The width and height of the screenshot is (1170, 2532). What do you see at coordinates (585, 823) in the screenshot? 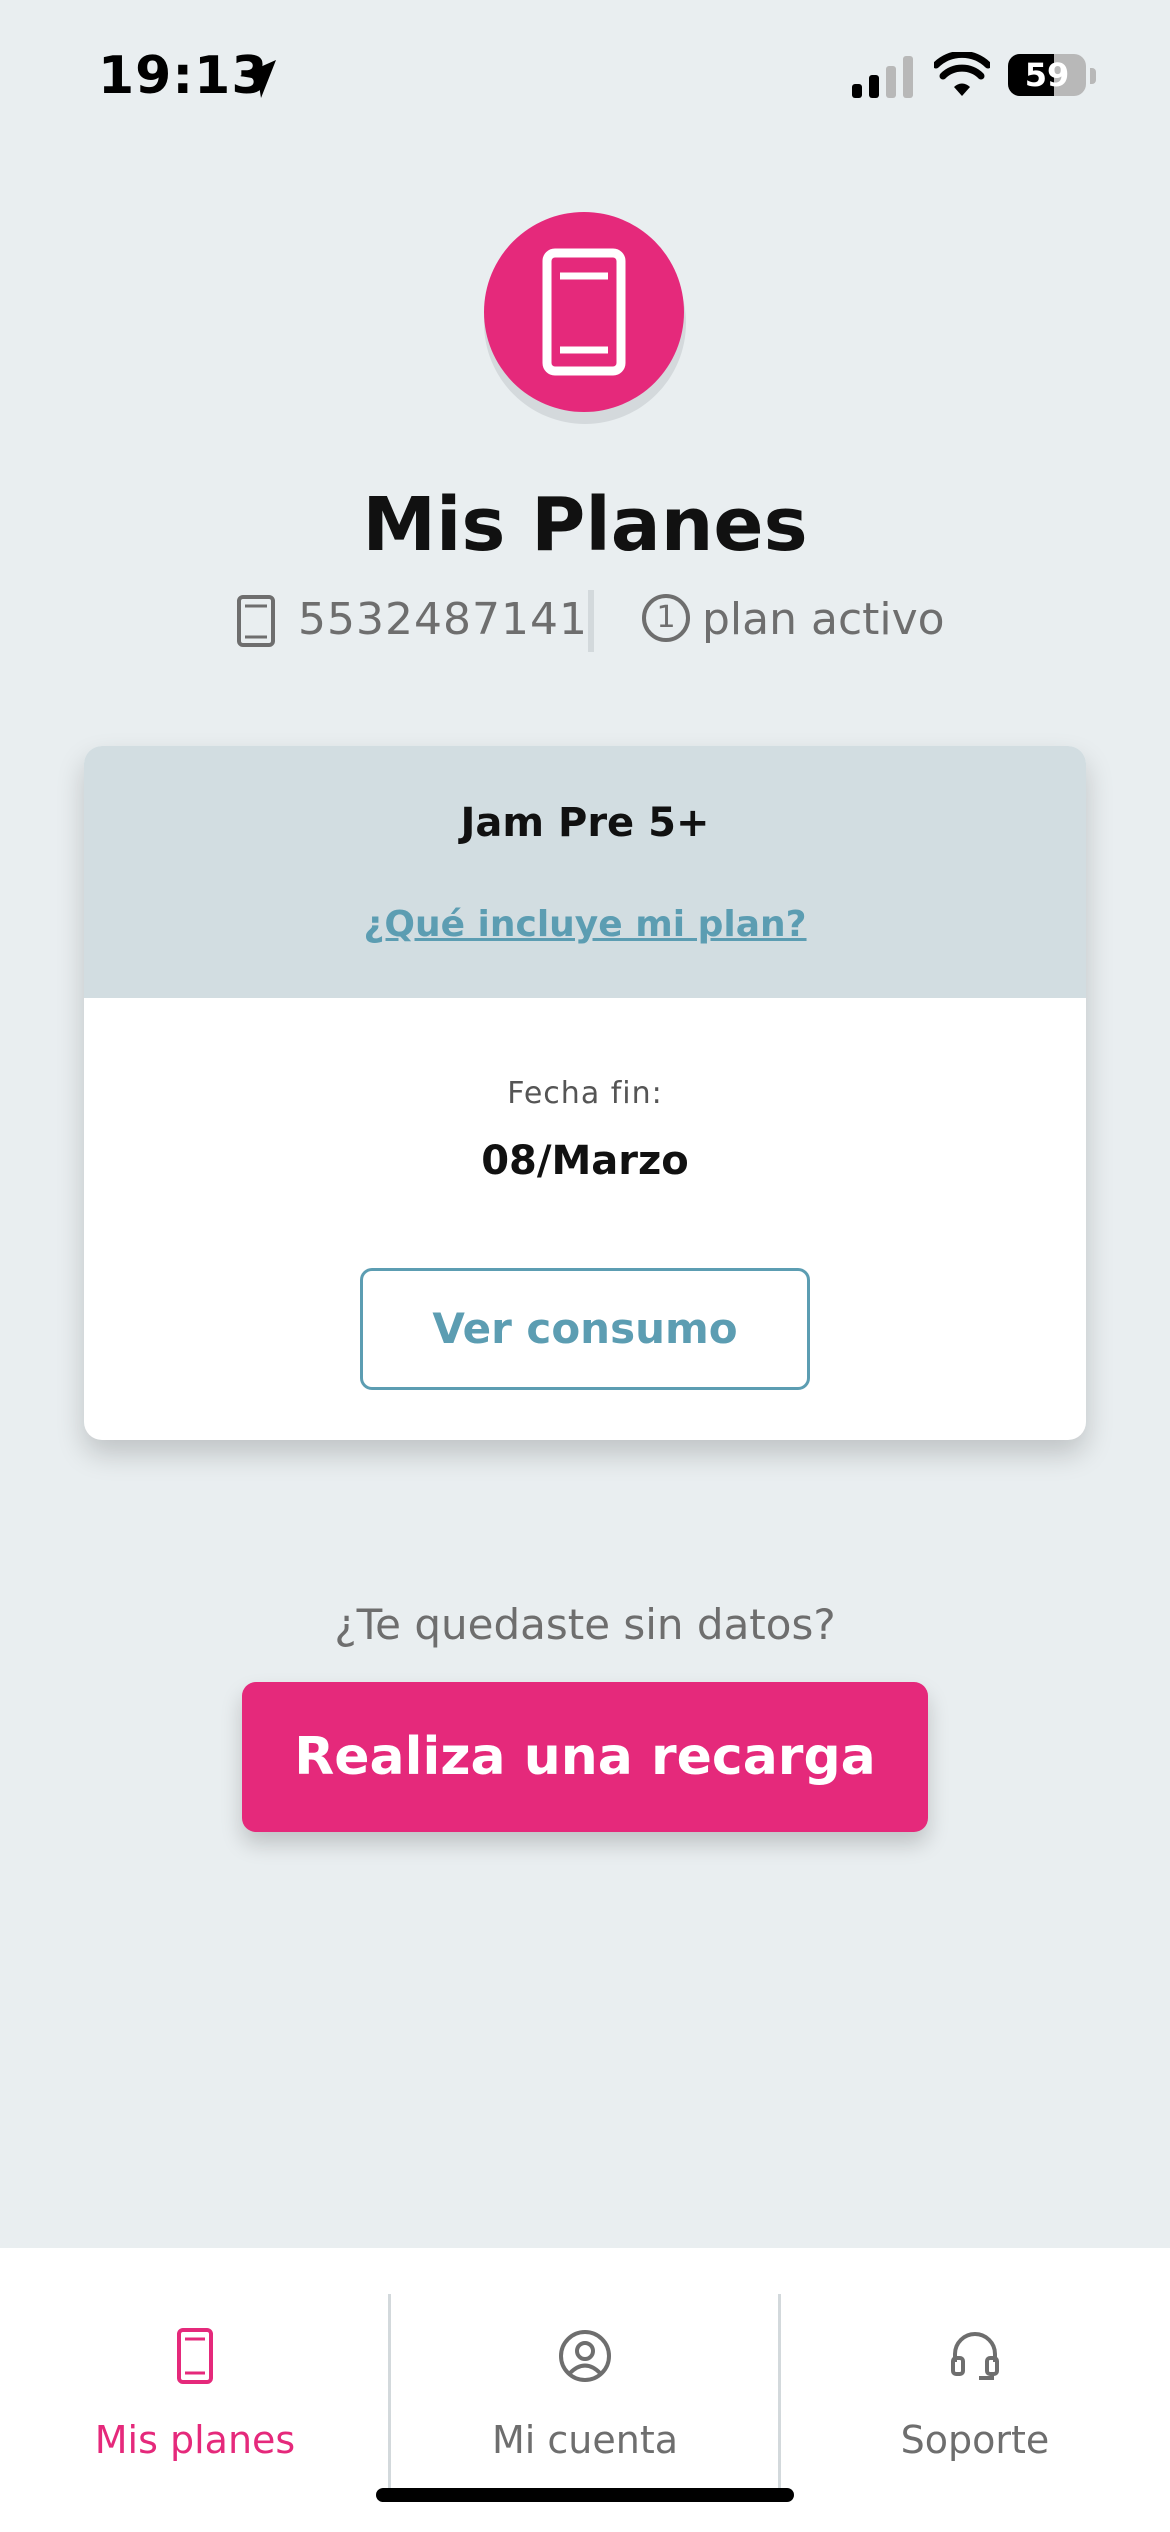
I see `plan-name: Jam Pre 5+` at bounding box center [585, 823].